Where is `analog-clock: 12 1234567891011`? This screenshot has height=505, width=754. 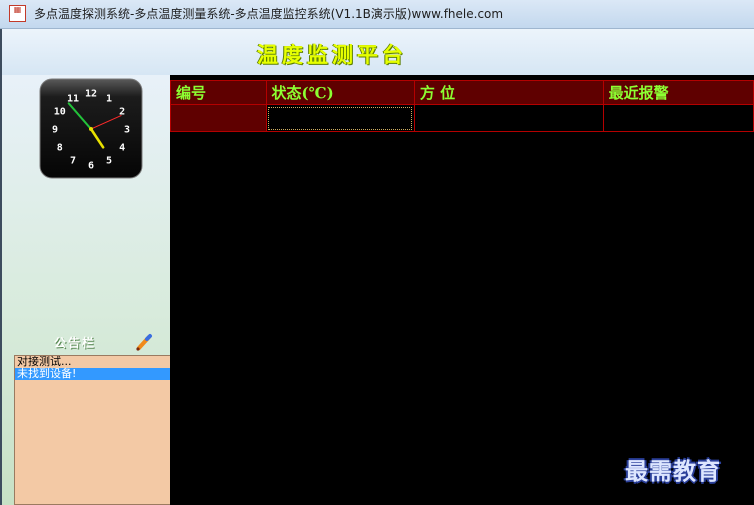
analog-clock: 12 1234567891011 is located at coordinates (91, 128).